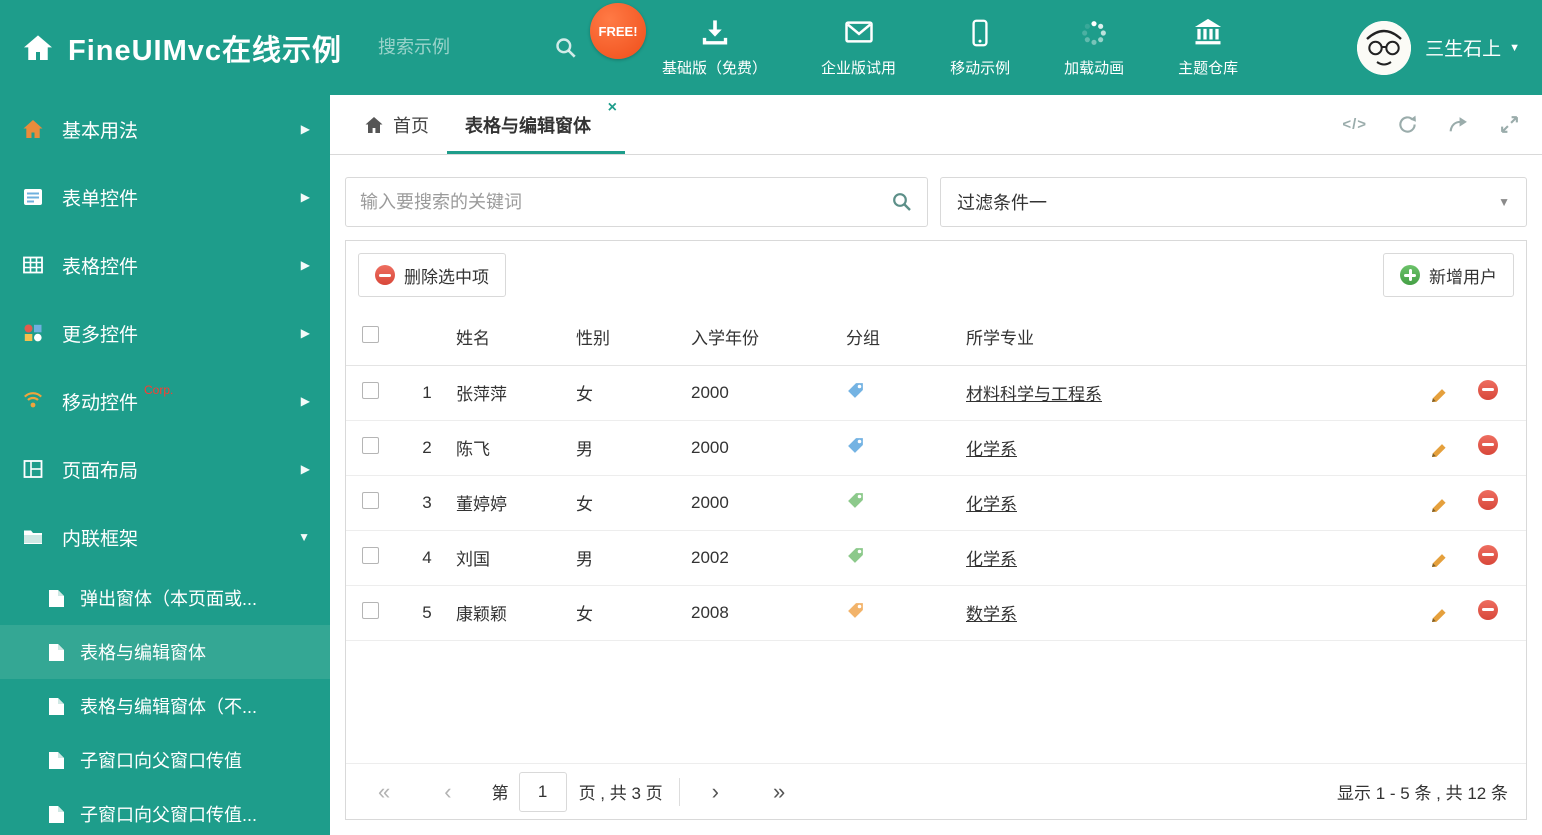 The height and width of the screenshot is (835, 1542). Describe the element at coordinates (633, 503) in the screenshot. I see `cell-gender: 女` at that location.